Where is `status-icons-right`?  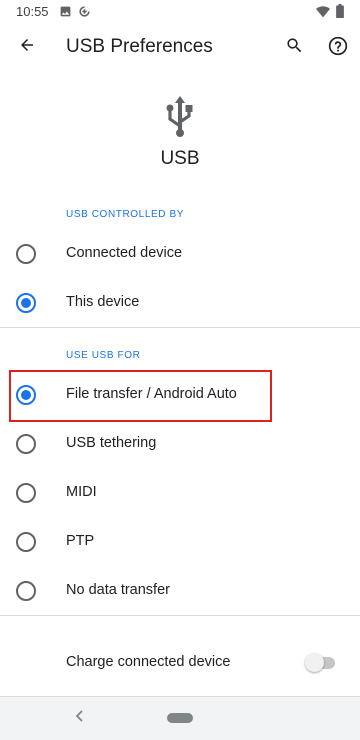 status-icons-right is located at coordinates (330, 13).